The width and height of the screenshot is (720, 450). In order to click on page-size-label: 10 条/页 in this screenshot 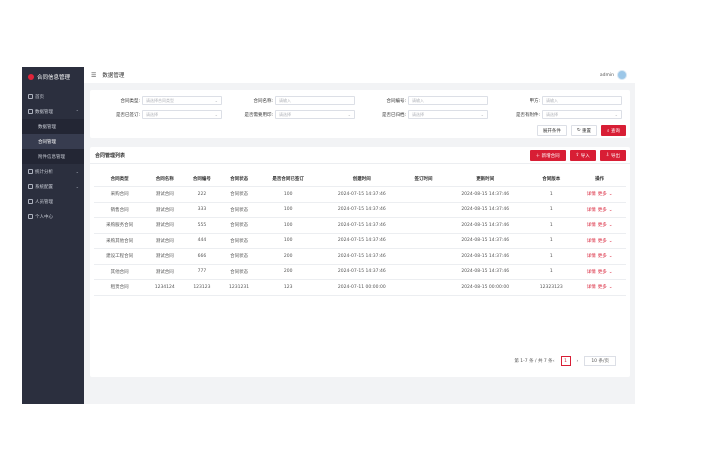, I will do `click(600, 361)`.